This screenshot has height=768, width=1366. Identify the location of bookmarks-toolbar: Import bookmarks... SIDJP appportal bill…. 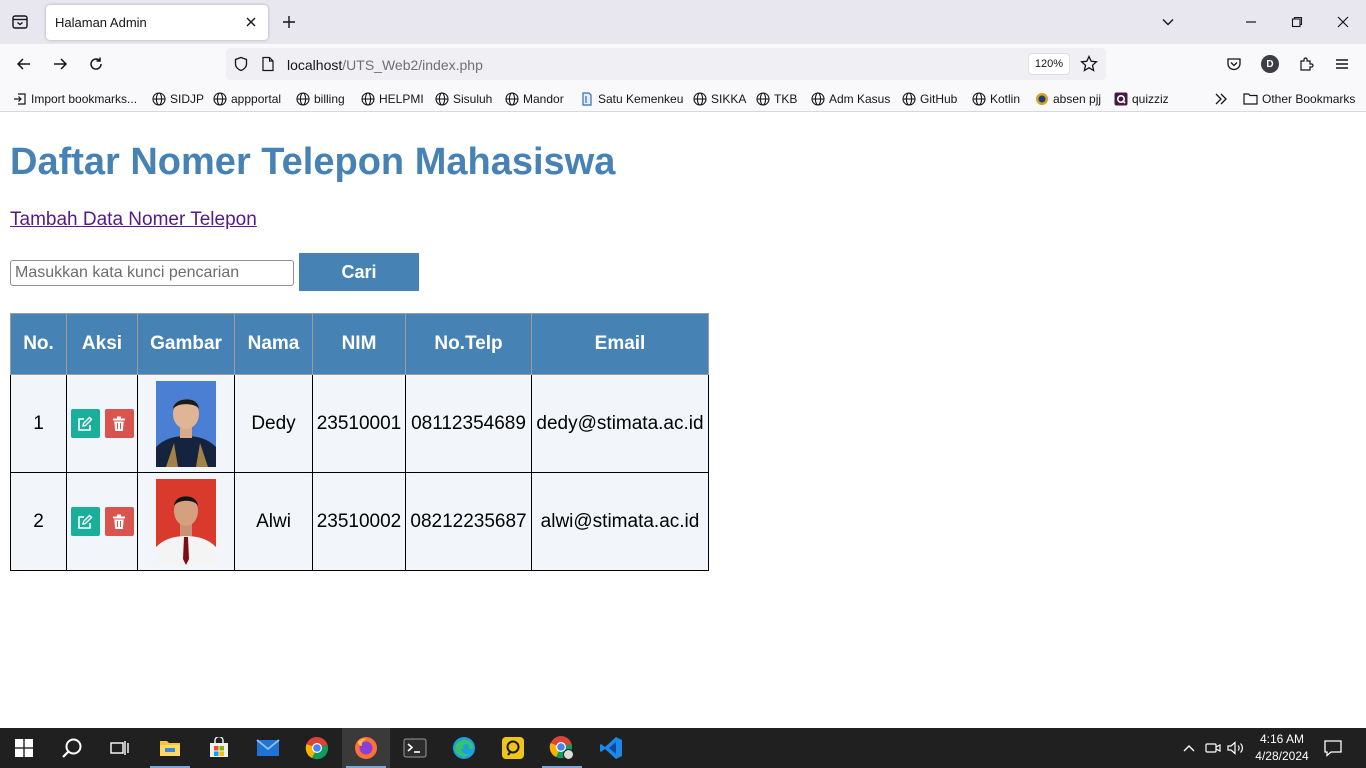
(683, 98).